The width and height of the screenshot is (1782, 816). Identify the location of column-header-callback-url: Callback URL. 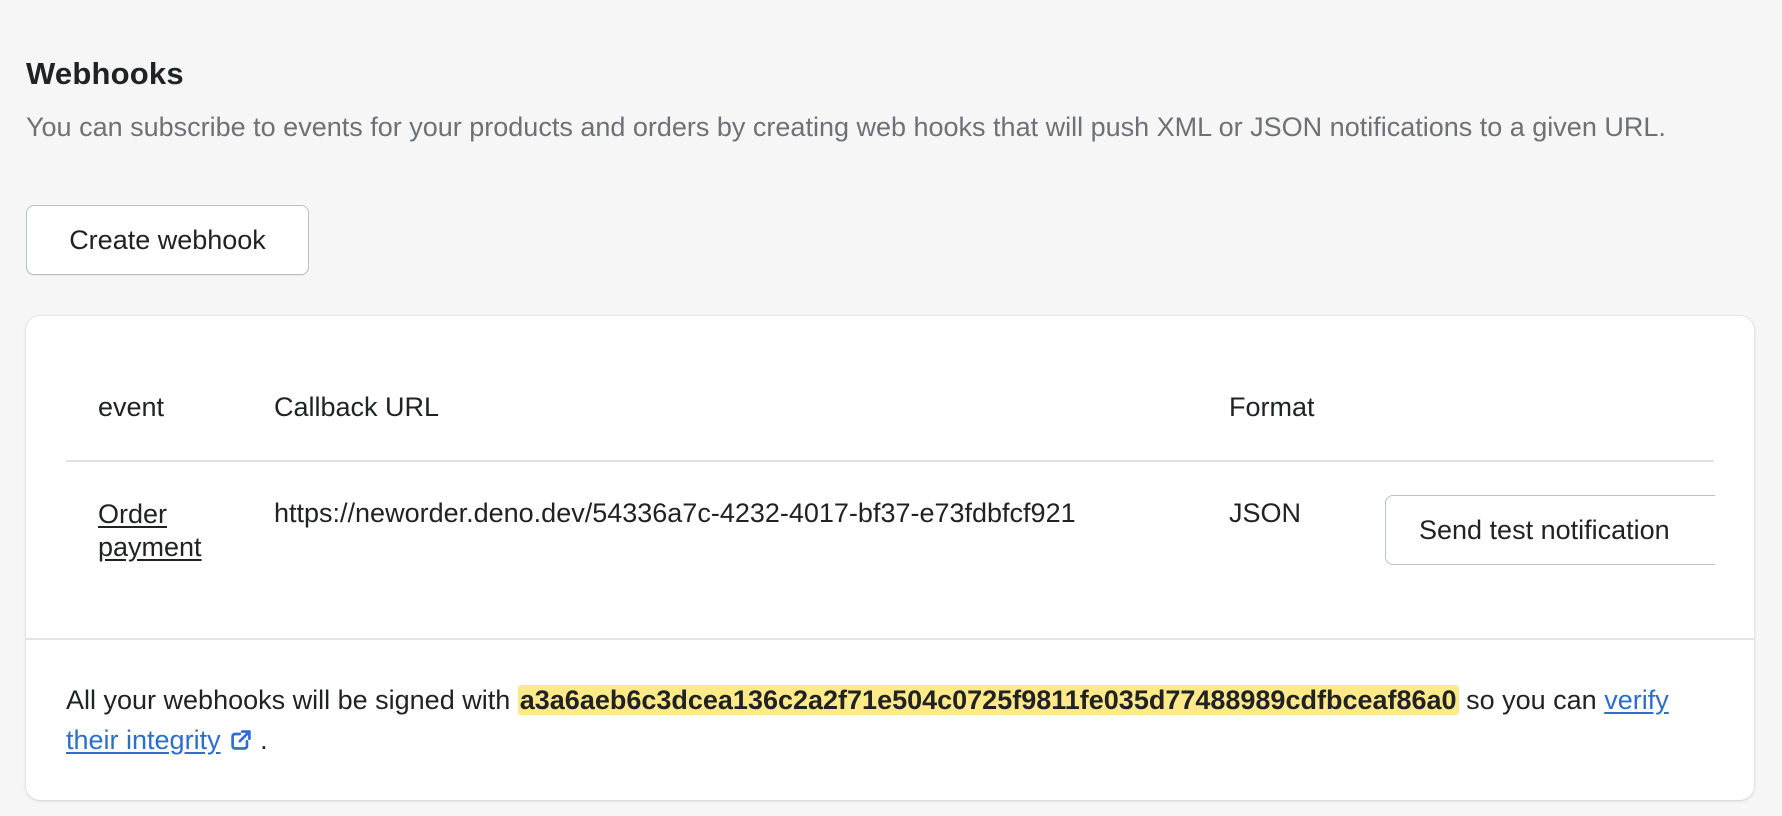
(357, 407).